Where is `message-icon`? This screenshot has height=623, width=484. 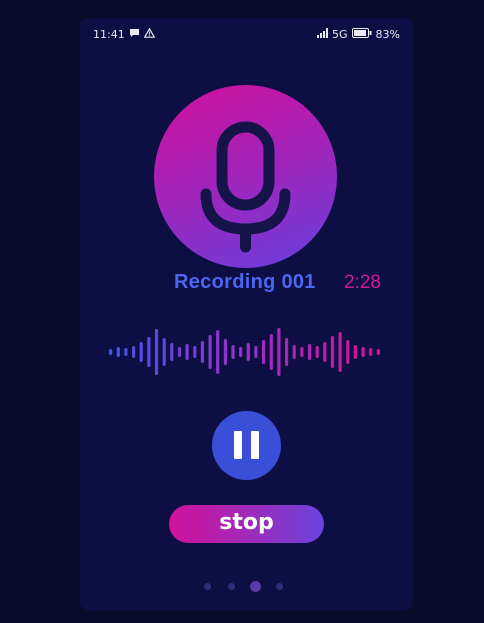
message-icon is located at coordinates (134, 34).